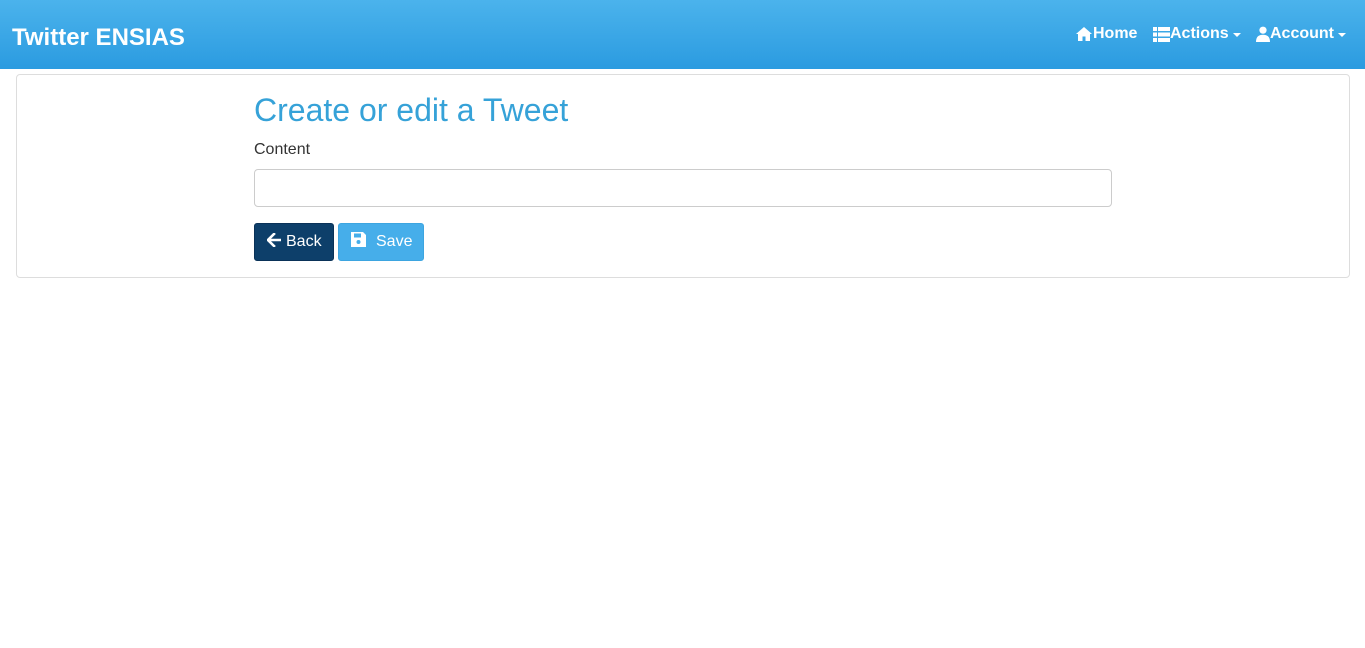  What do you see at coordinates (683, 188) in the screenshot?
I see `content-input` at bounding box center [683, 188].